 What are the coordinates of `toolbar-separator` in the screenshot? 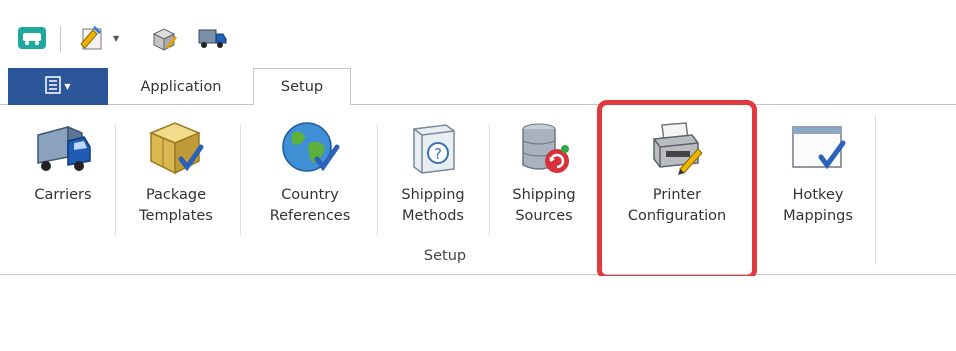 It's located at (60, 39).